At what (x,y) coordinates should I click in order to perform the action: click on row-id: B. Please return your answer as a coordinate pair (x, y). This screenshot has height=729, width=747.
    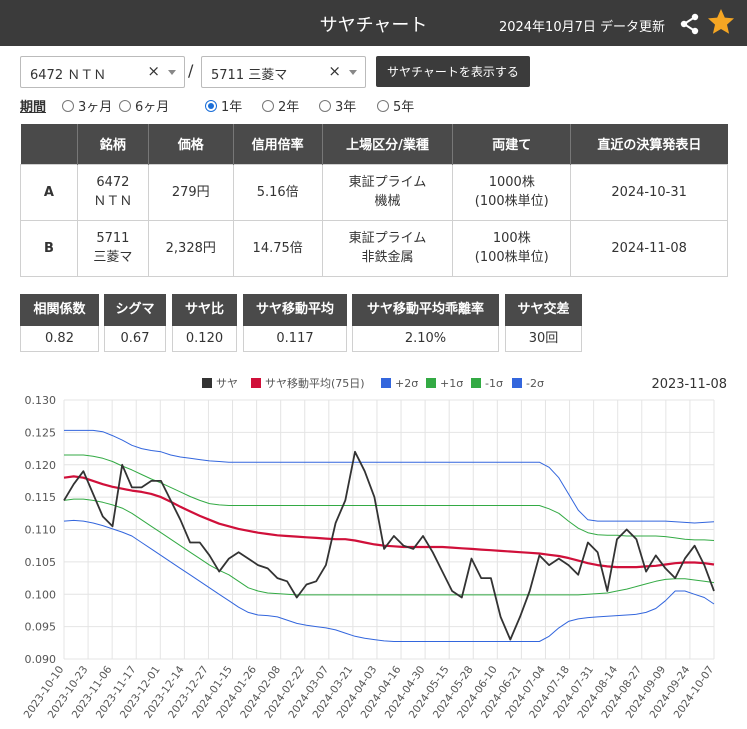
    Looking at the image, I should click on (49, 248).